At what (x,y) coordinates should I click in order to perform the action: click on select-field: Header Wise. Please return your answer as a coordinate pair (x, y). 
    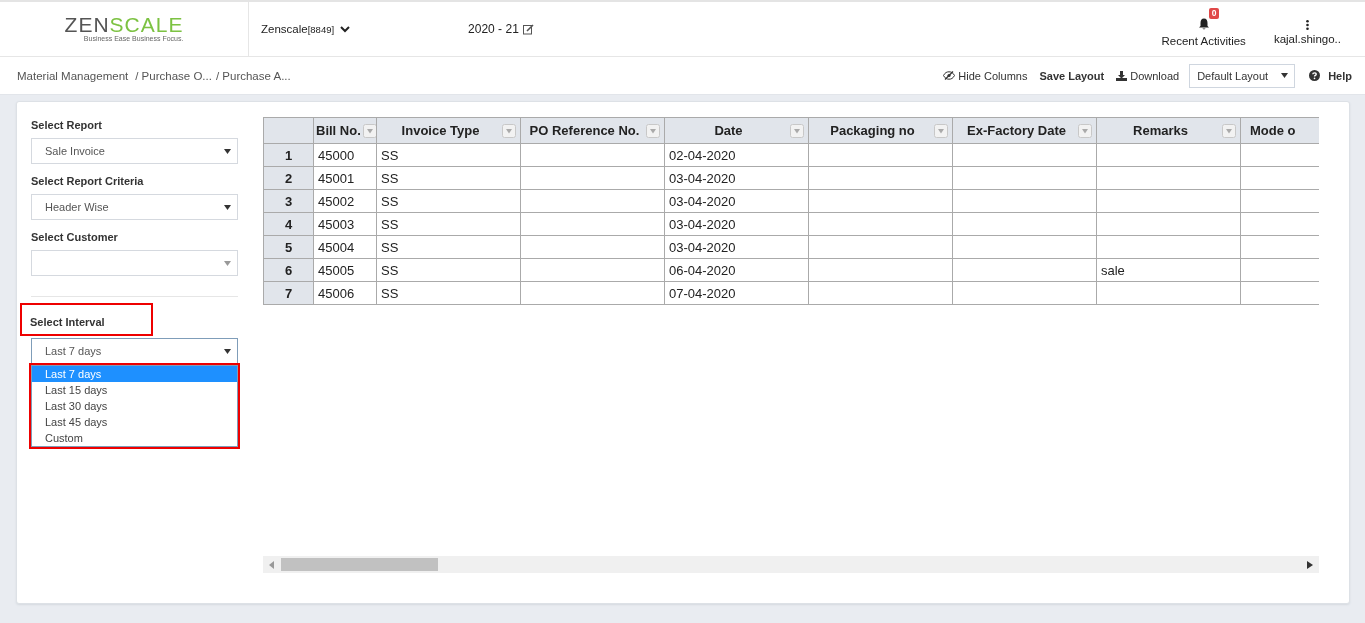
    Looking at the image, I should click on (134, 207).